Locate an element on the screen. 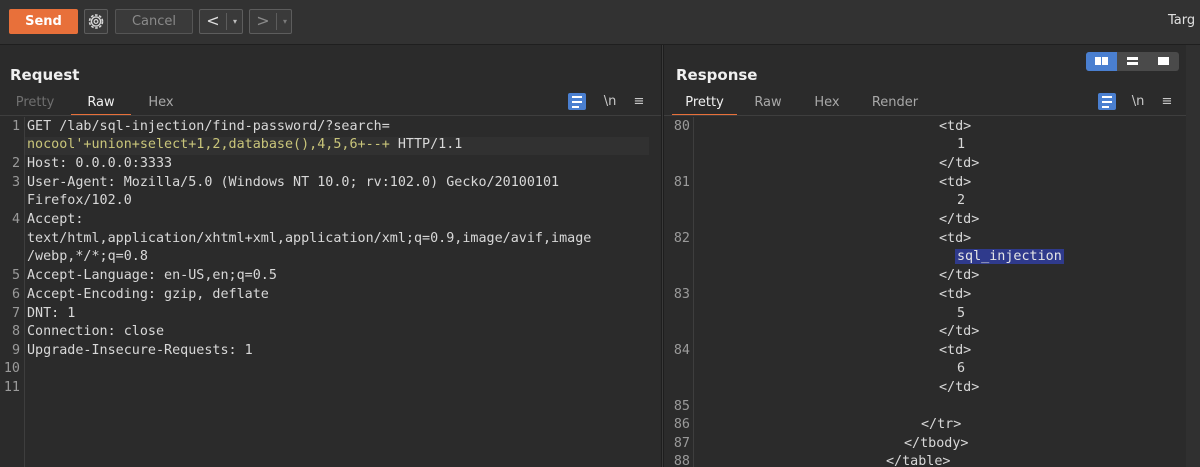 This screenshot has width=1200, height=467. tab-render: Render is located at coordinates (895, 104).